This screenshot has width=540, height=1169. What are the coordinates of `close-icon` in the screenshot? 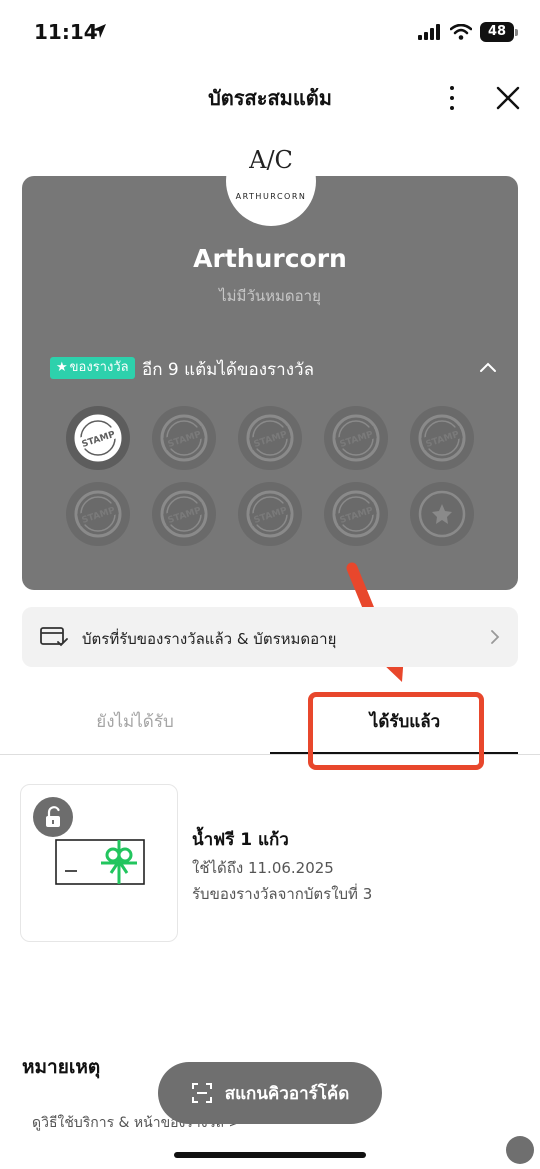 It's located at (508, 98).